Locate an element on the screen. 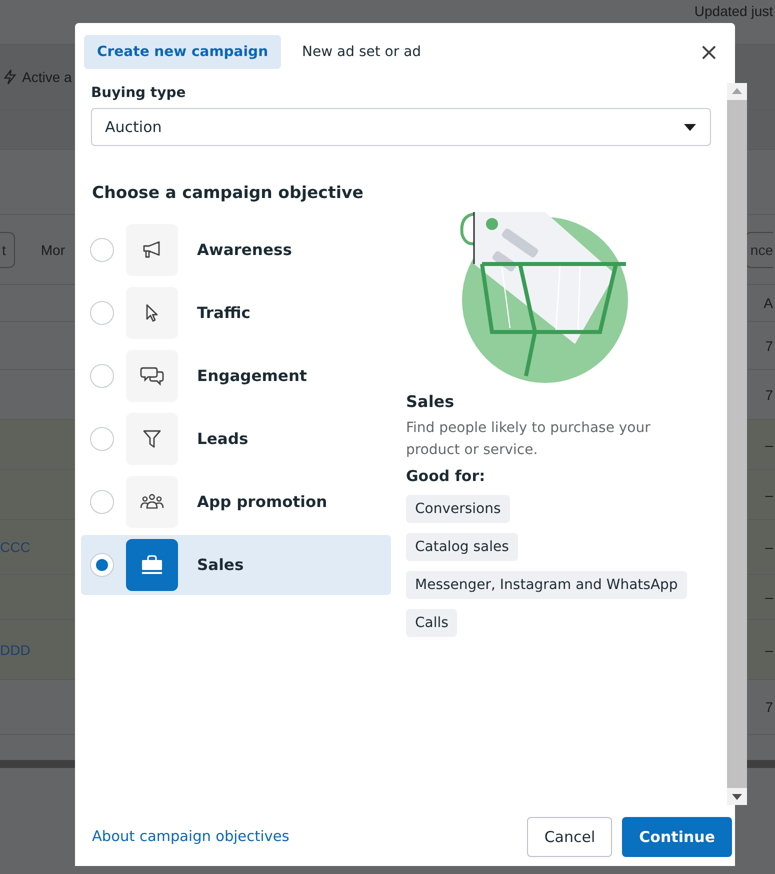 This screenshot has height=874, width=775. good-for-label: Good for: is located at coordinates (446, 476).